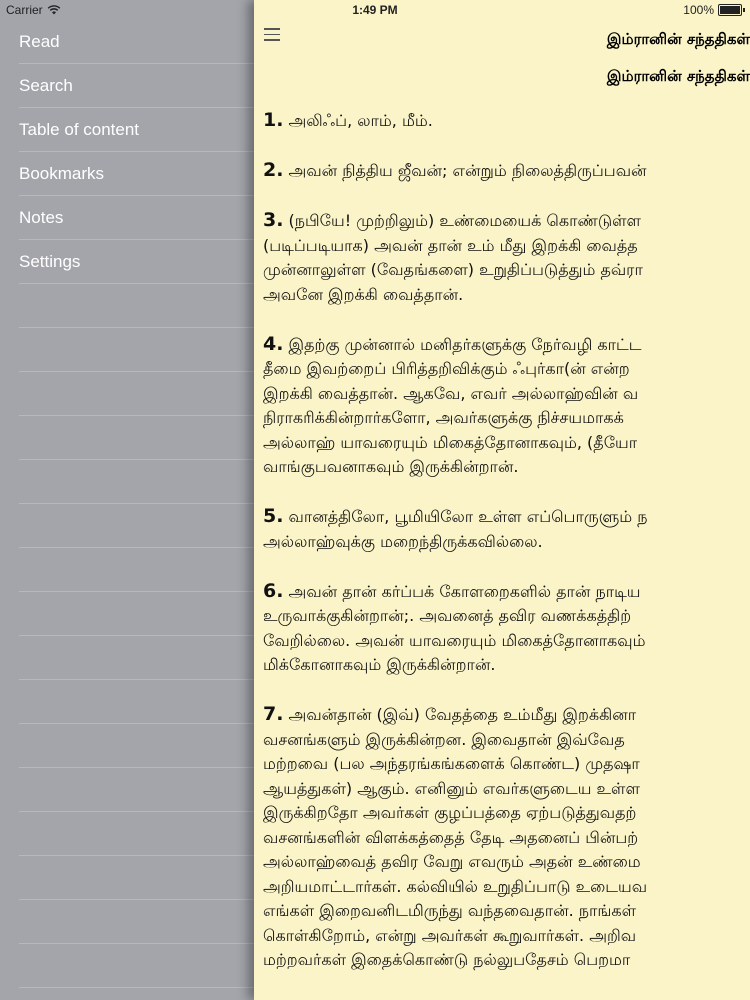 This screenshot has height=1000, width=750. I want to click on status-bar: Carrier 1:49 PM 100%, so click(375, 10).